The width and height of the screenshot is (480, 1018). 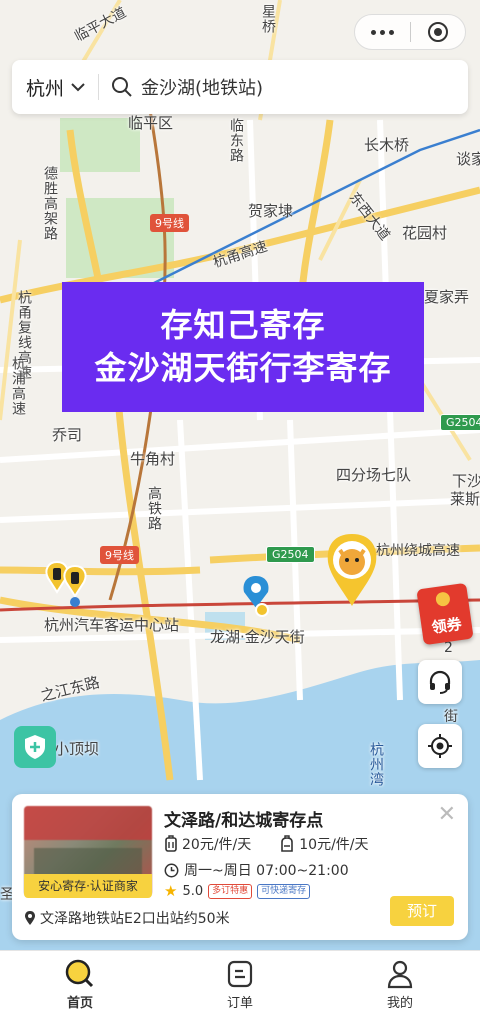 I want to click on bottom-tab-bar: 首页 订单 我的, so click(x=240, y=984).